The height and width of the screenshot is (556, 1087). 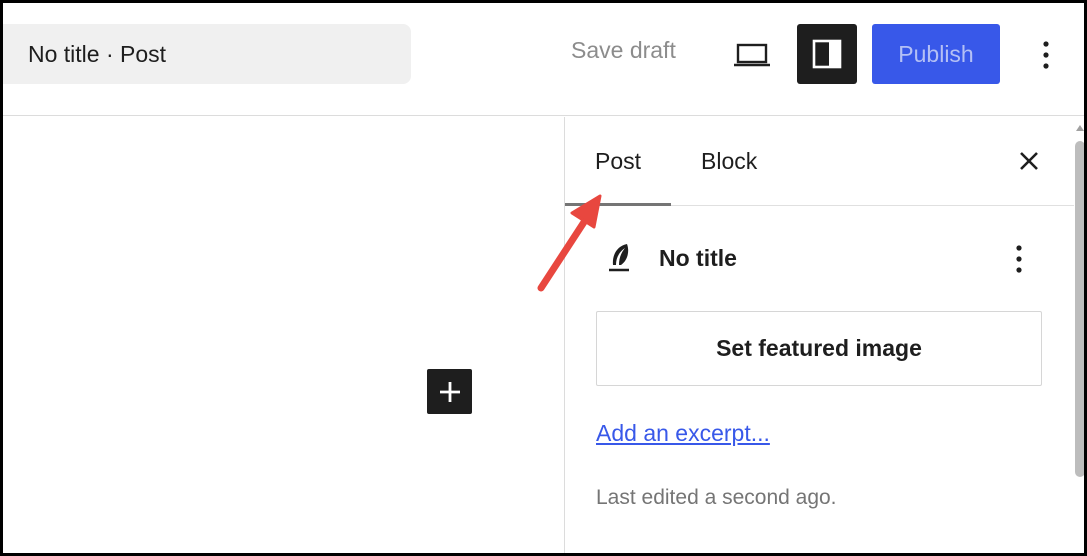 I want to click on plus-icon, so click(x=449, y=391).